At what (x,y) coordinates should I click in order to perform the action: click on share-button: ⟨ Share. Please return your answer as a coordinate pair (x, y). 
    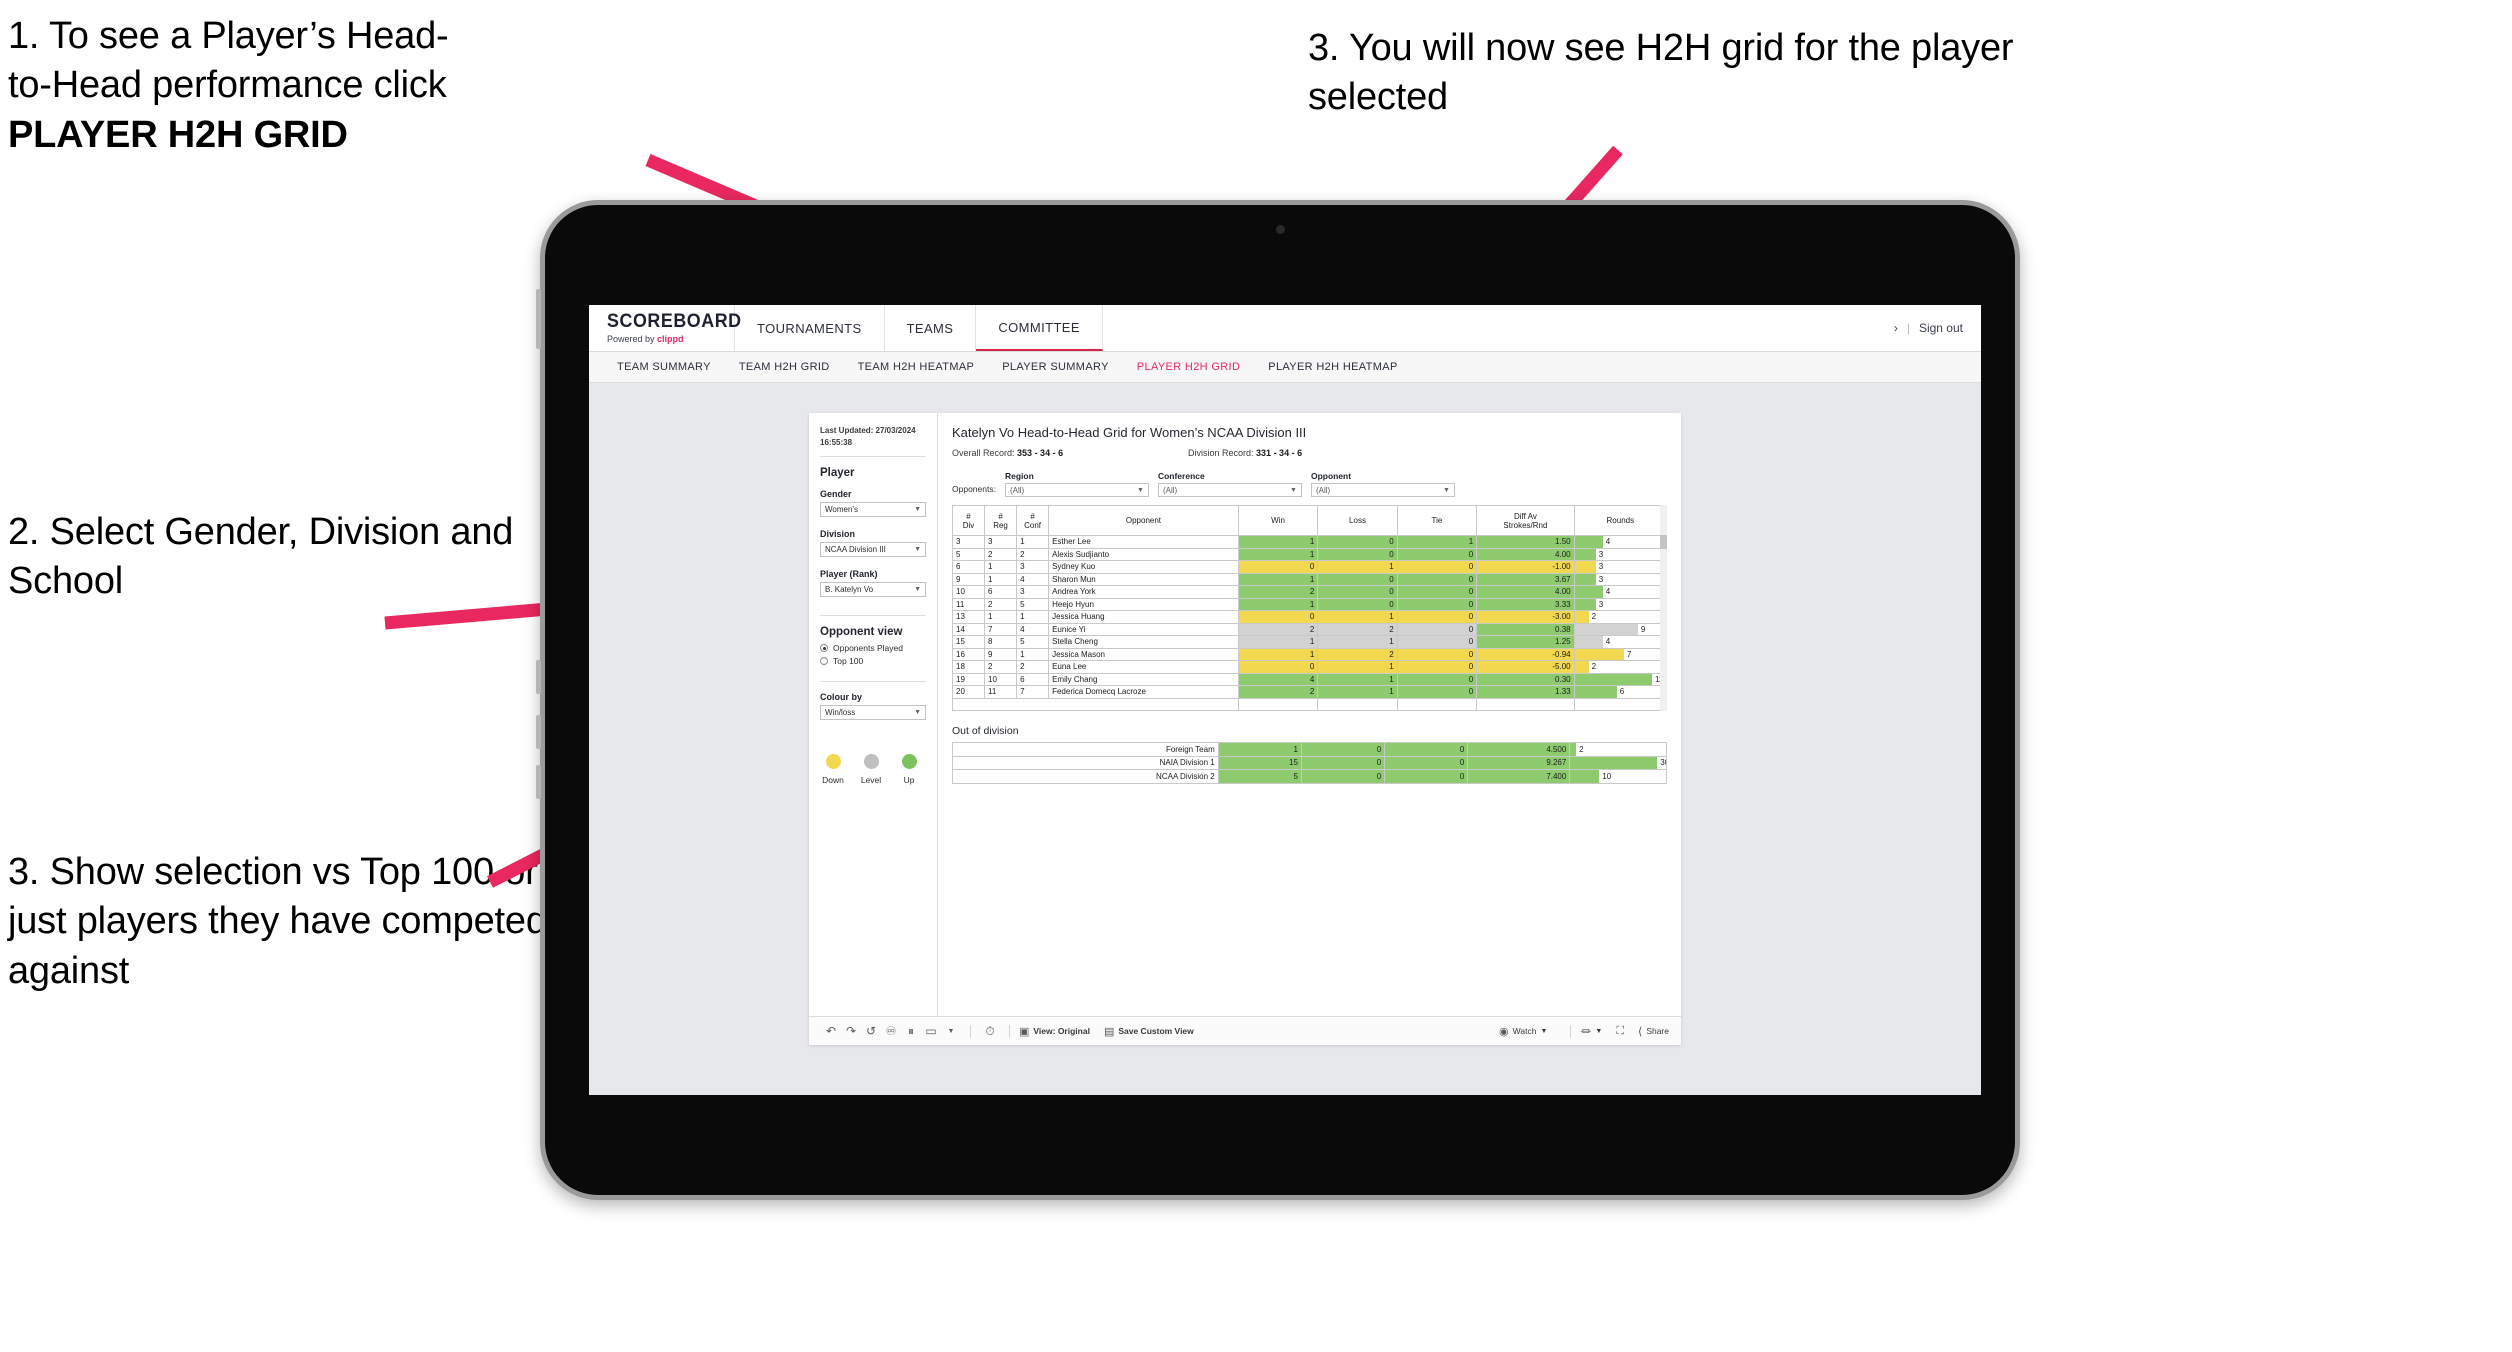
    Looking at the image, I should click on (1653, 1031).